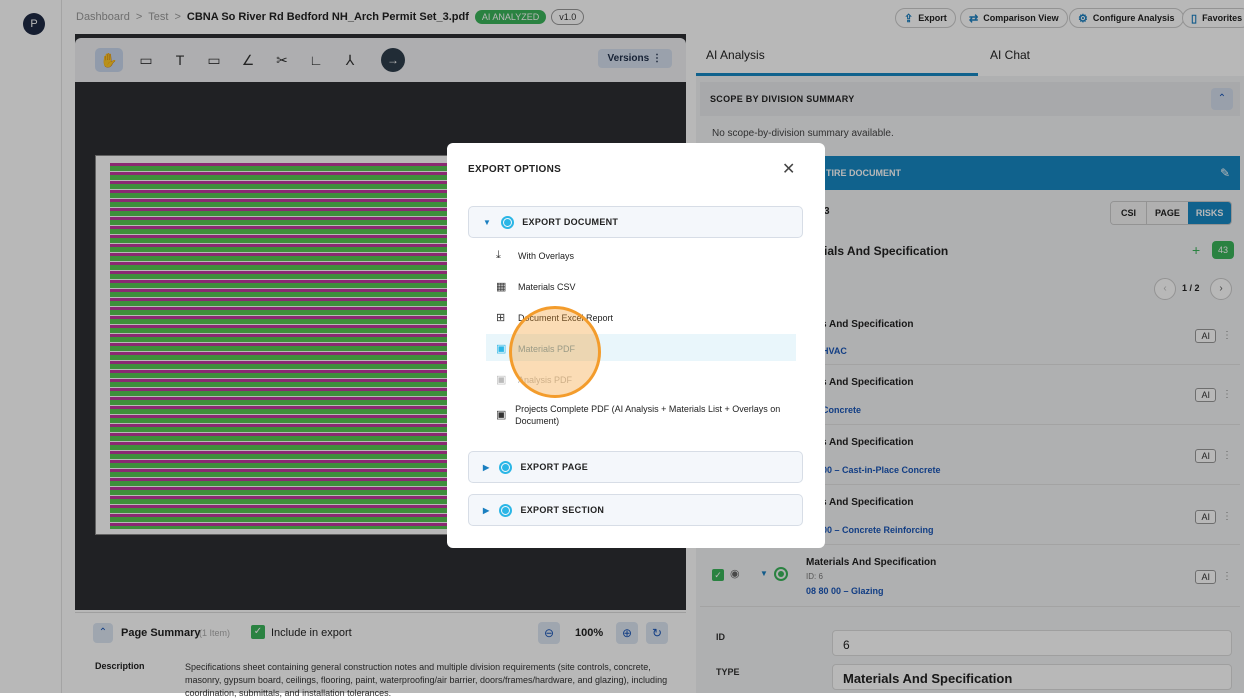  Describe the element at coordinates (635, 510) in the screenshot. I see `export-section-section: ▶ EXPORT SECTION` at that location.